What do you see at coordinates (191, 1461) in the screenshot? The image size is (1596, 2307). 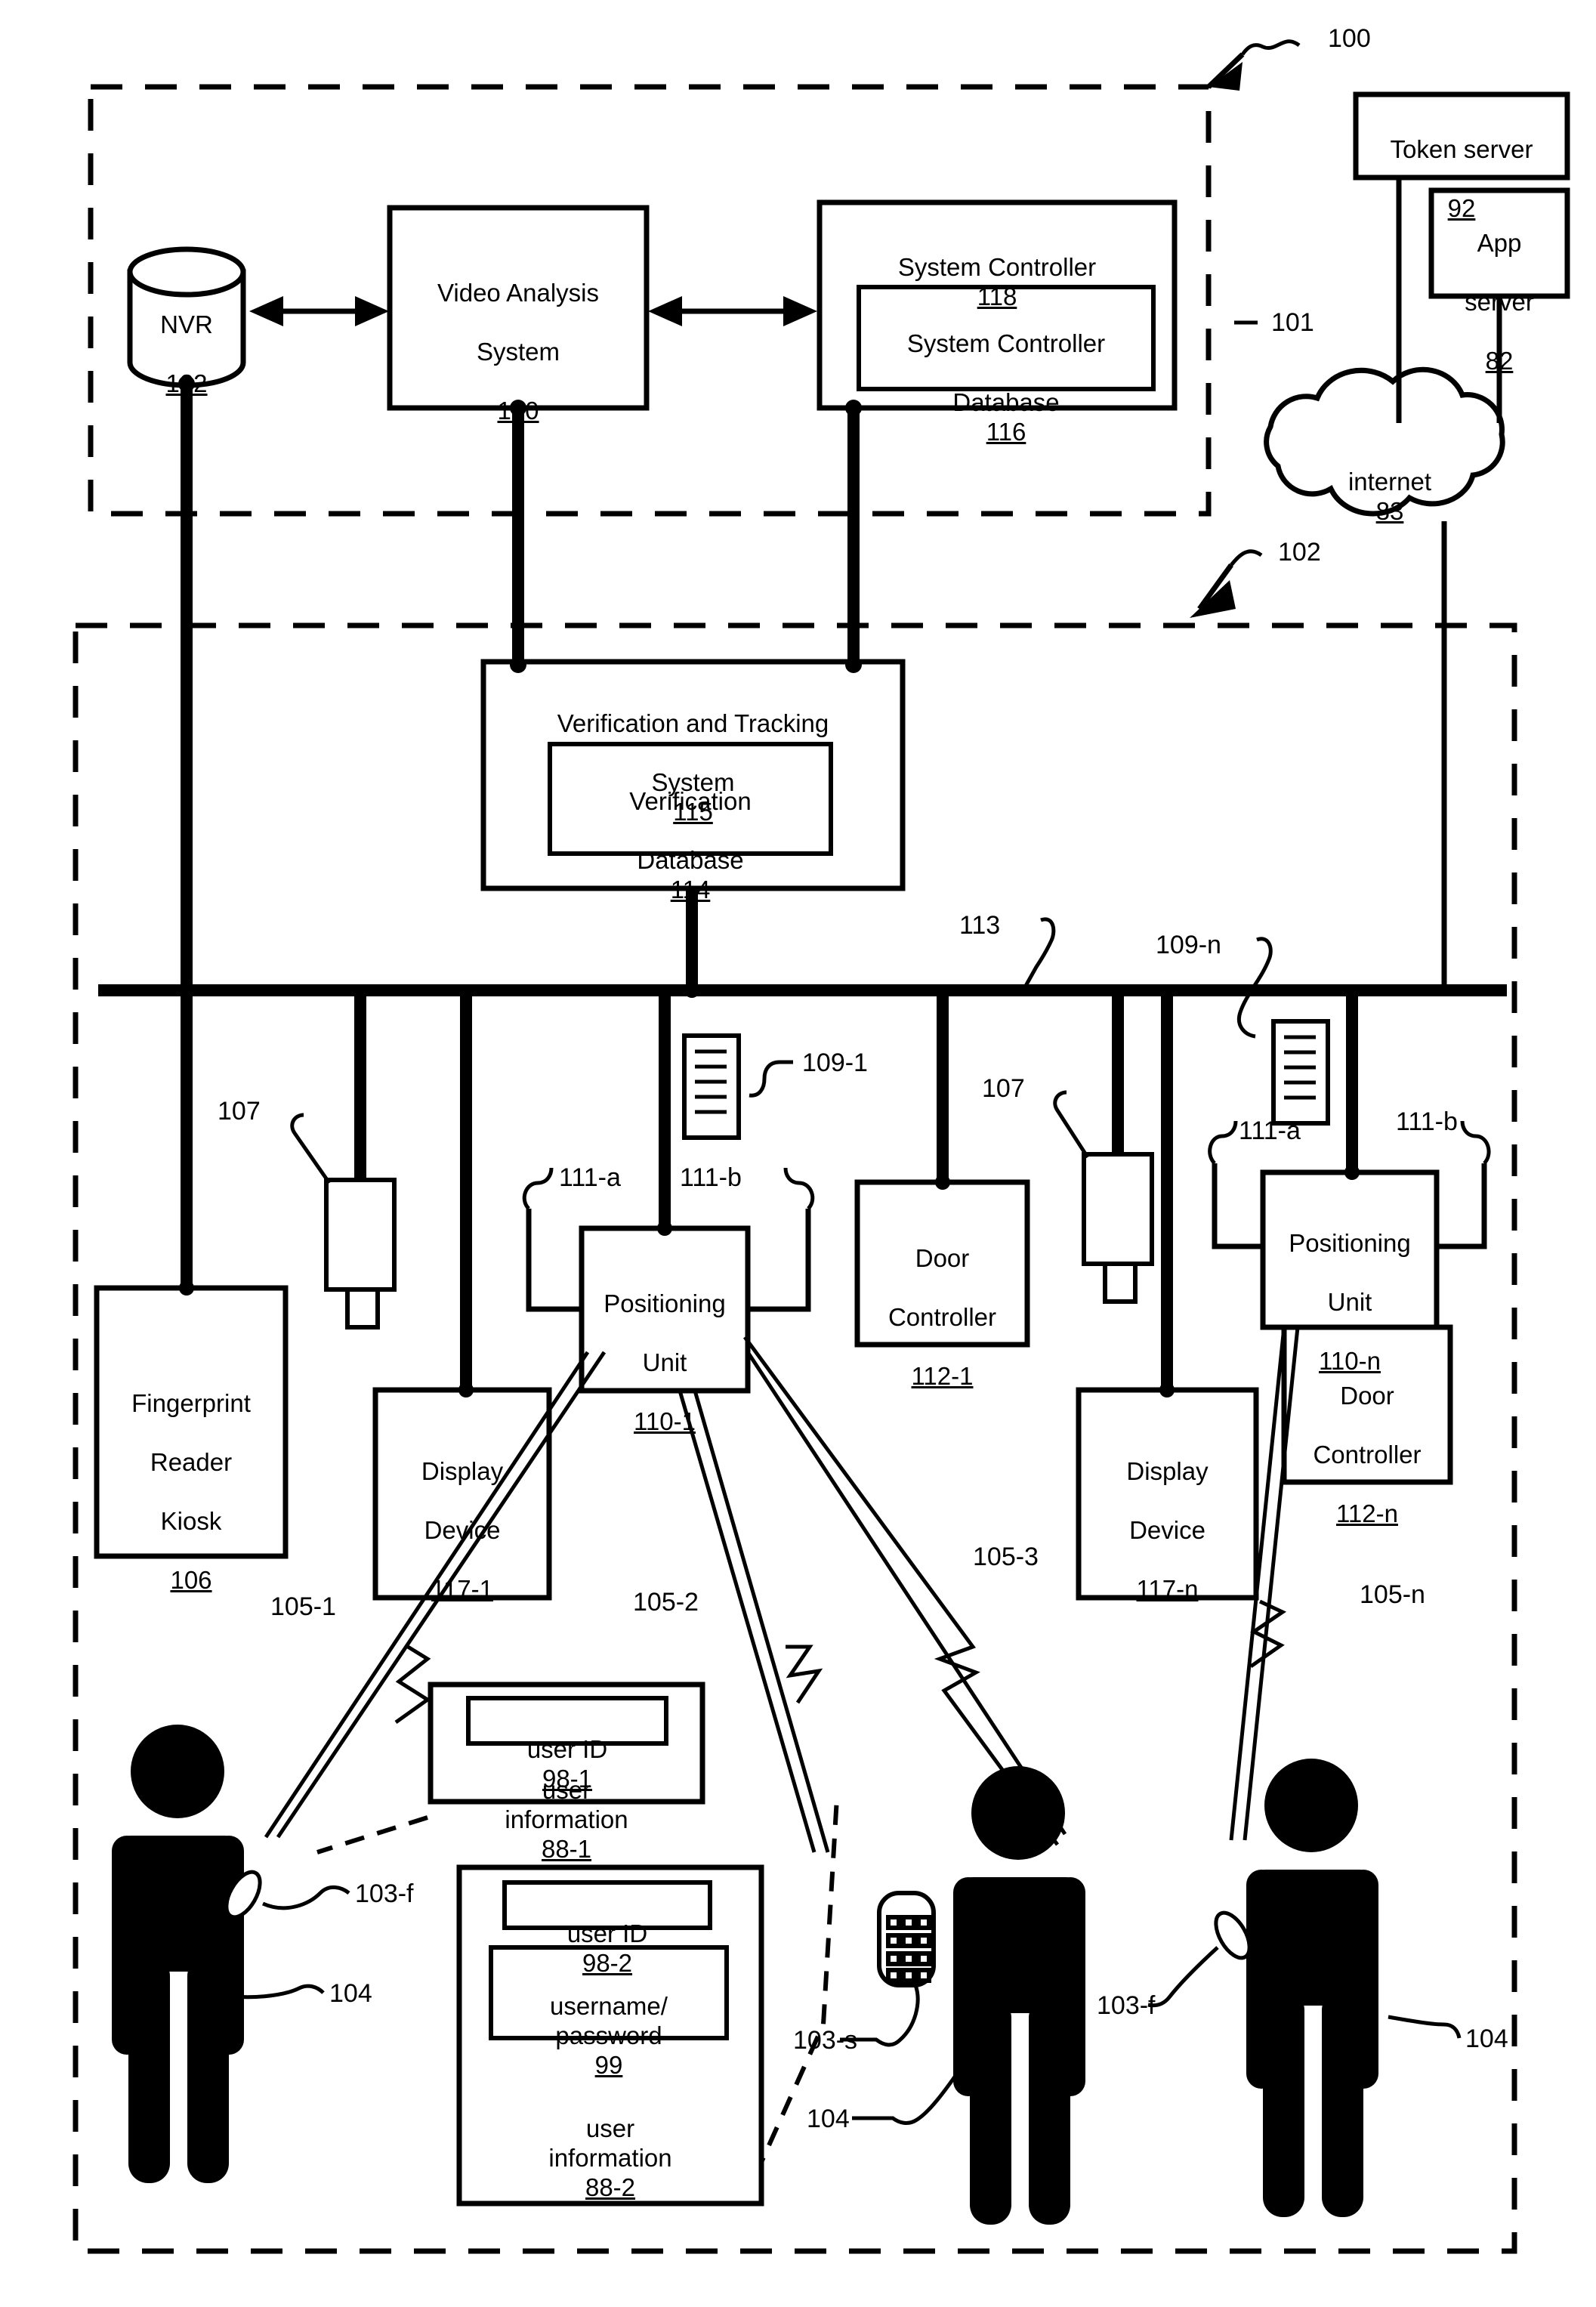 I see `kiosk-l2: Reader` at bounding box center [191, 1461].